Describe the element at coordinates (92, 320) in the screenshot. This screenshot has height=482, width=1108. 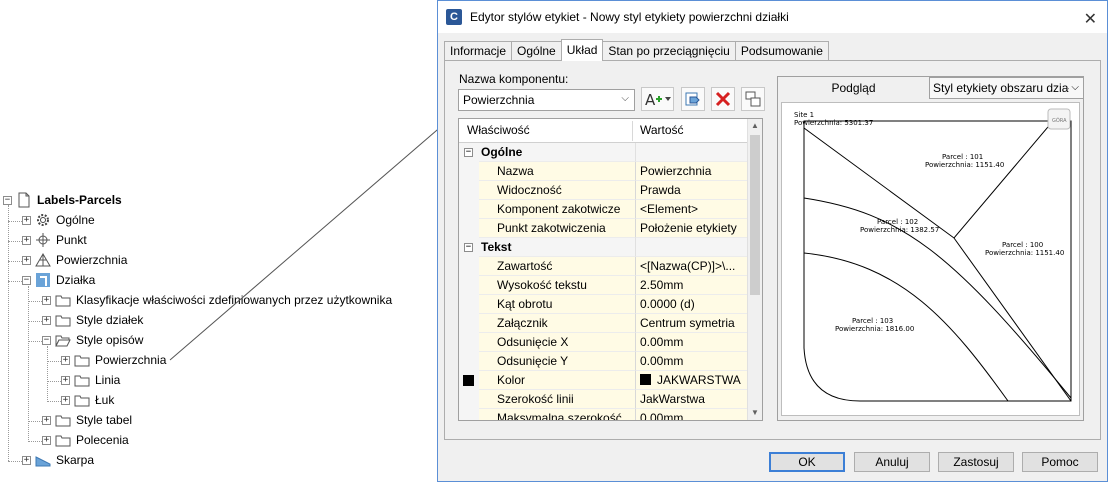
I see `tree-item-parcel-styles: + Style działek` at that location.